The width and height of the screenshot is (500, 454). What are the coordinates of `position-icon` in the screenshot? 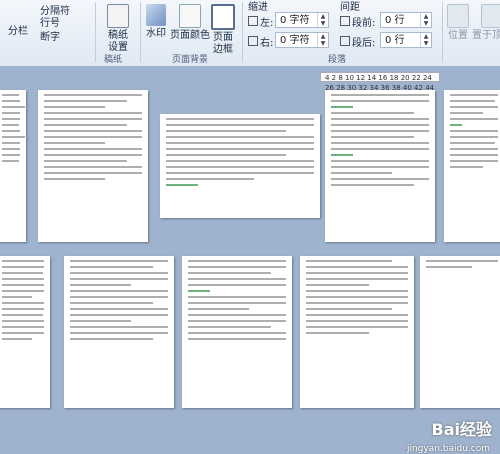 It's located at (458, 16).